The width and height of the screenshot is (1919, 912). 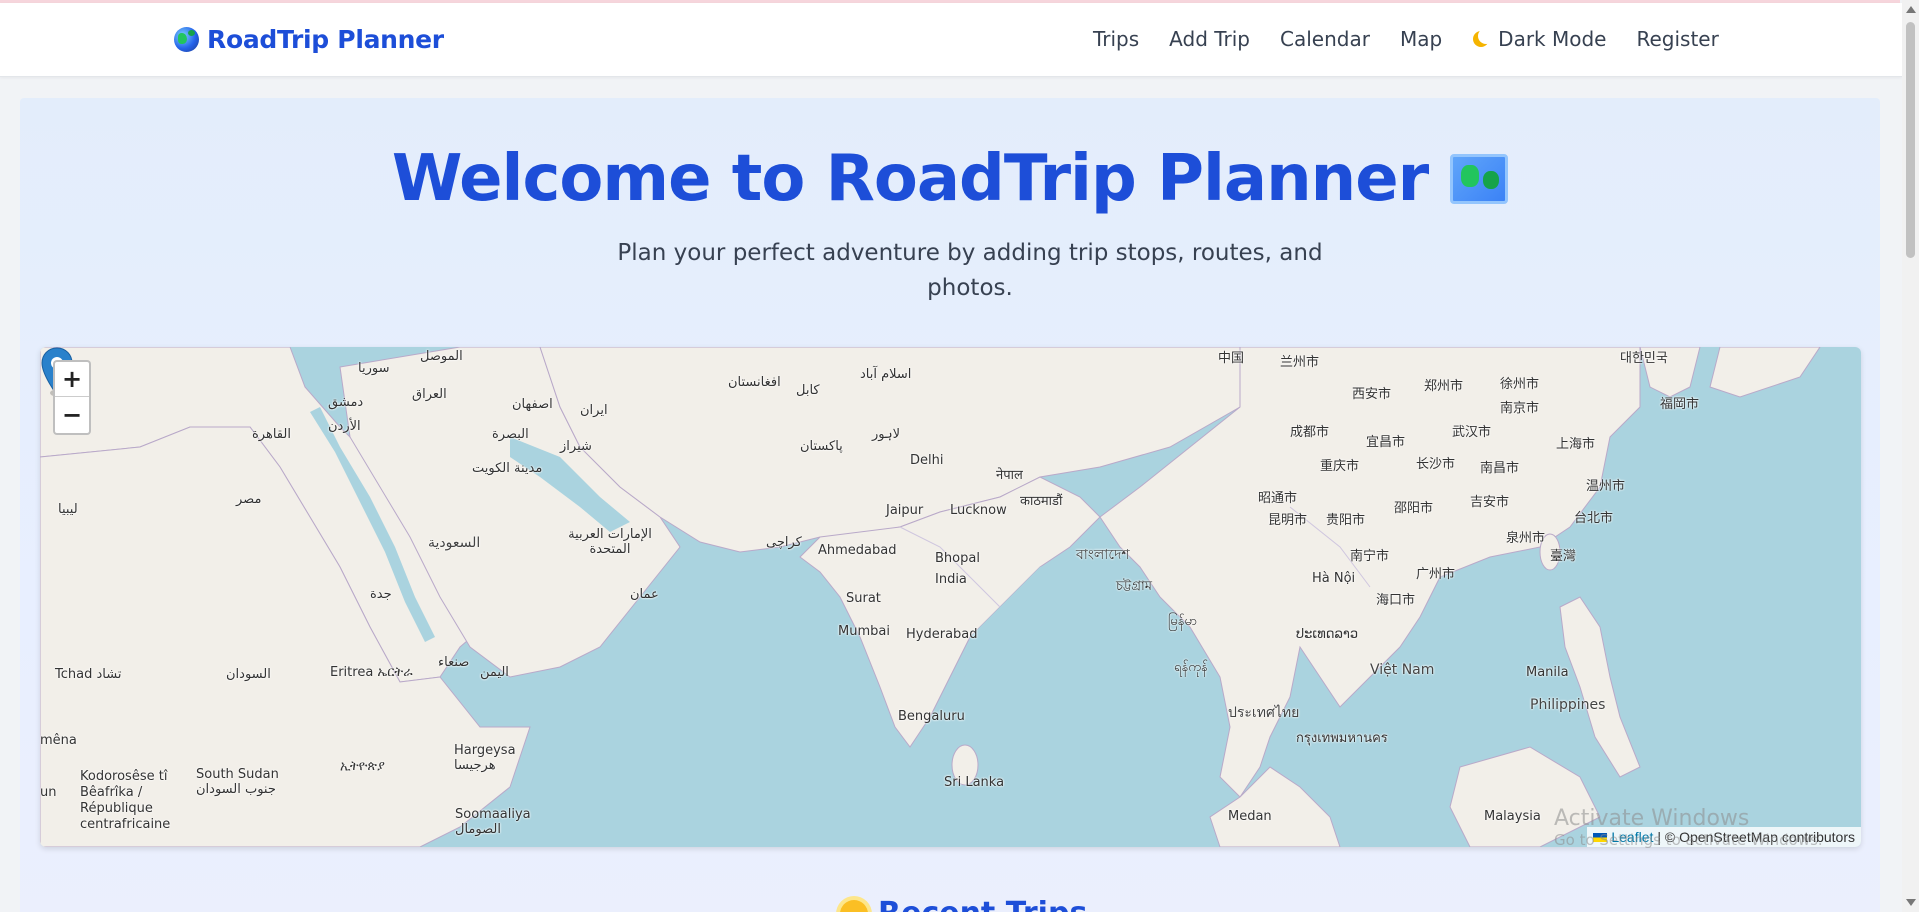 I want to click on map-label: مدينة الكويت, so click(x=507, y=468).